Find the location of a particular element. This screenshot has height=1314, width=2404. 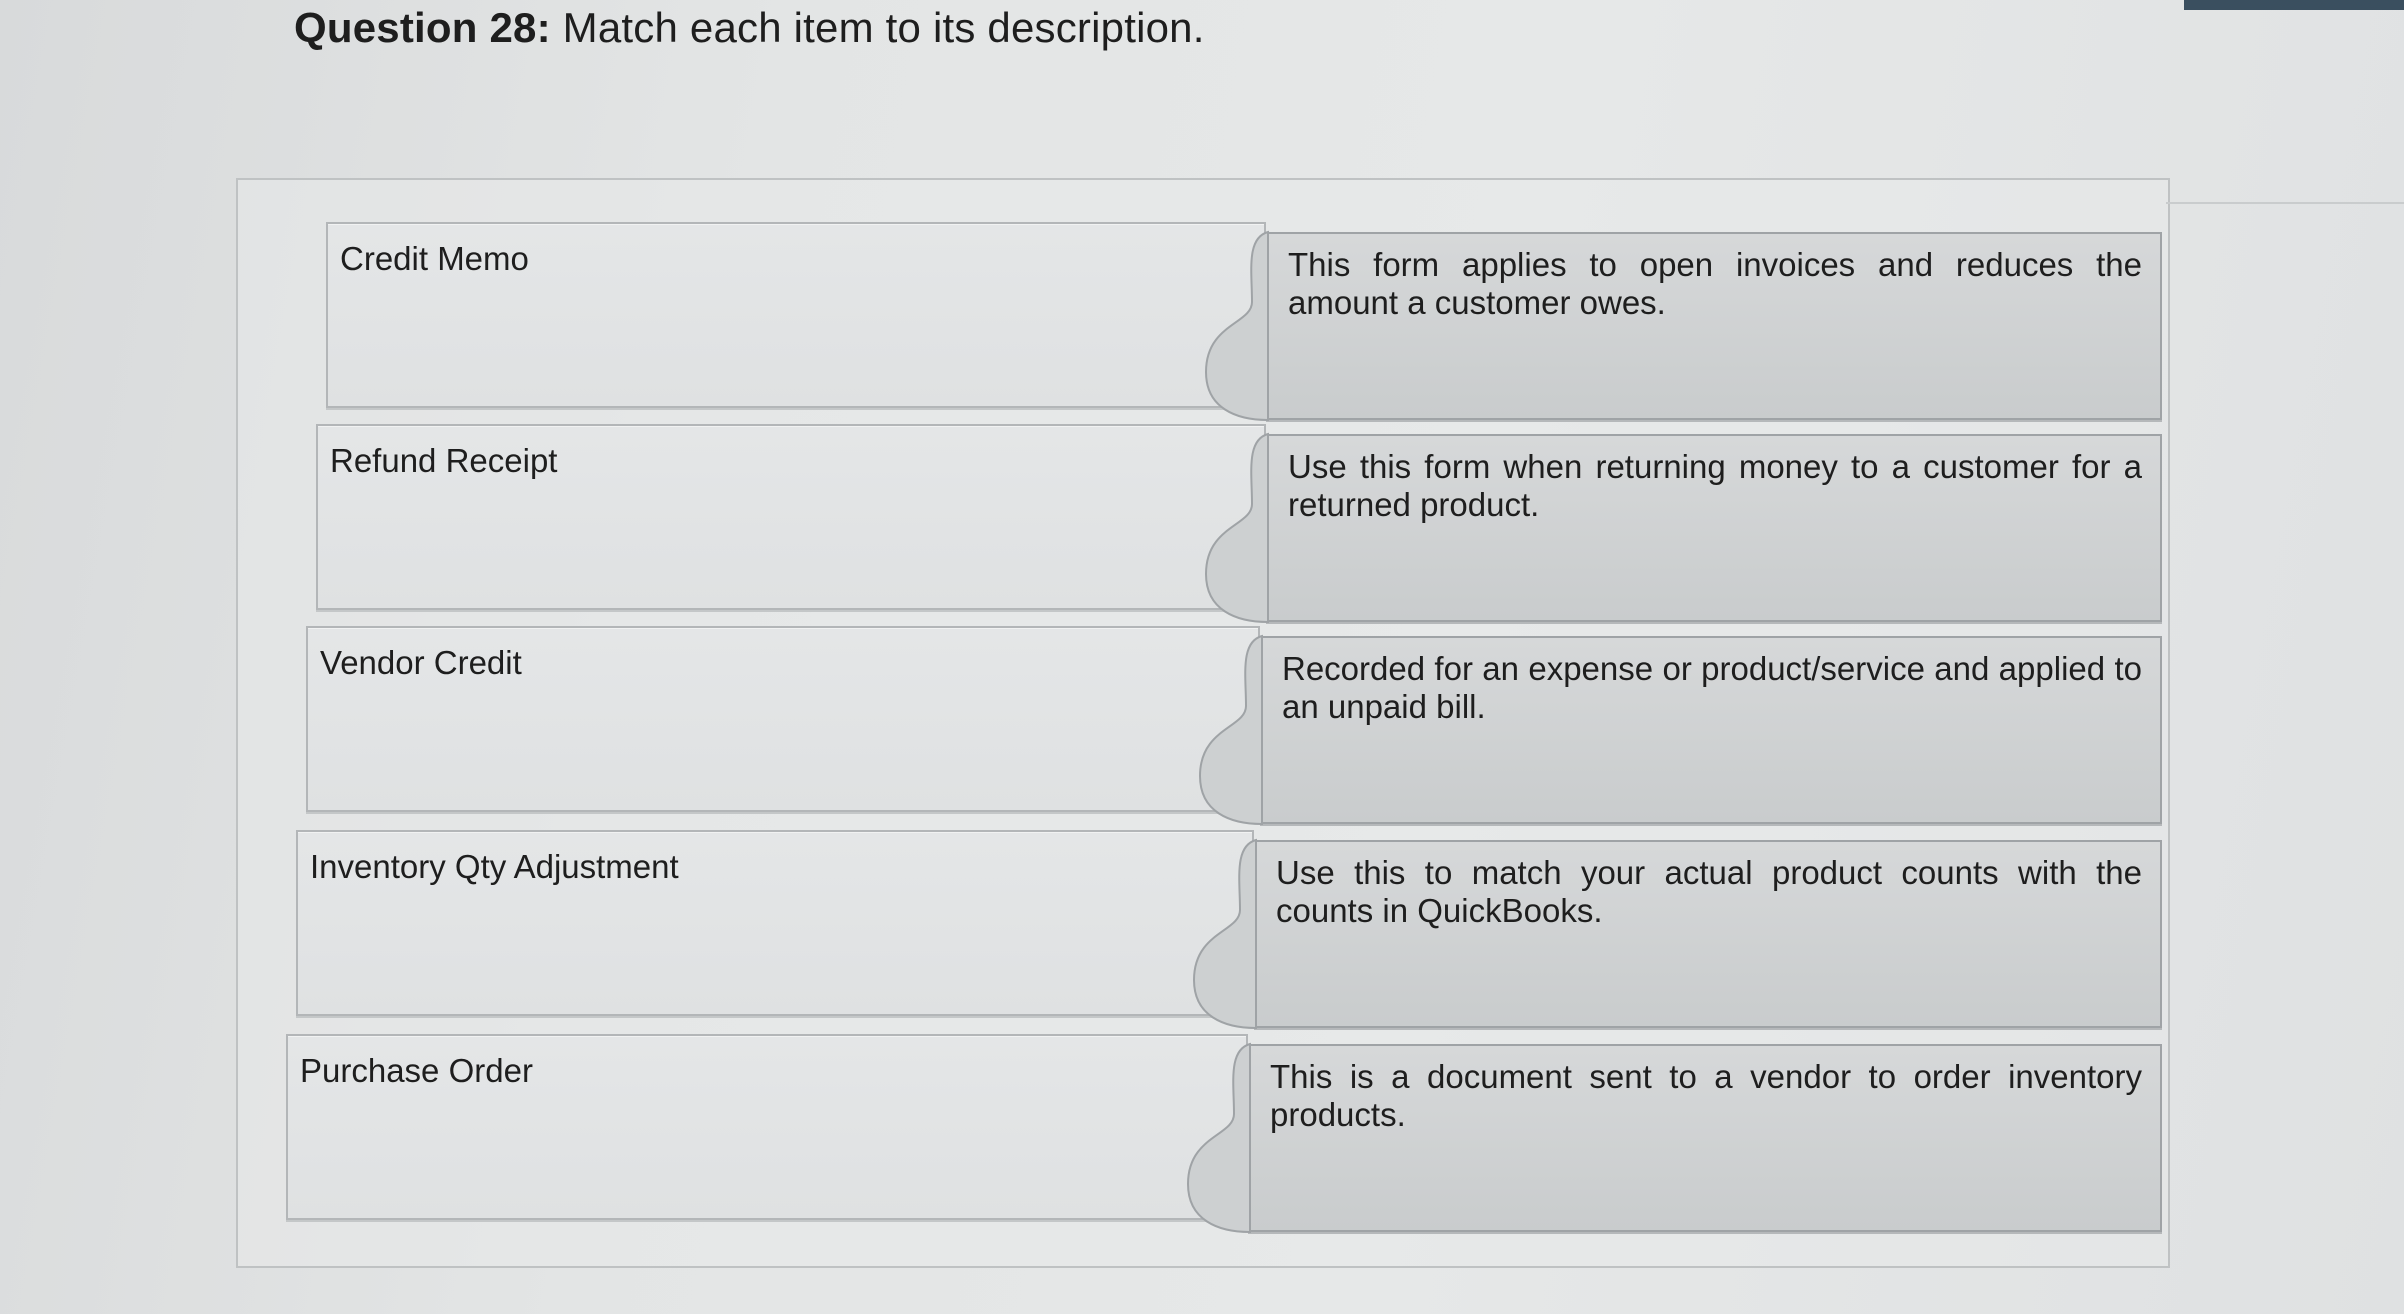

item-label: Vendor Credit is located at coordinates (421, 662).